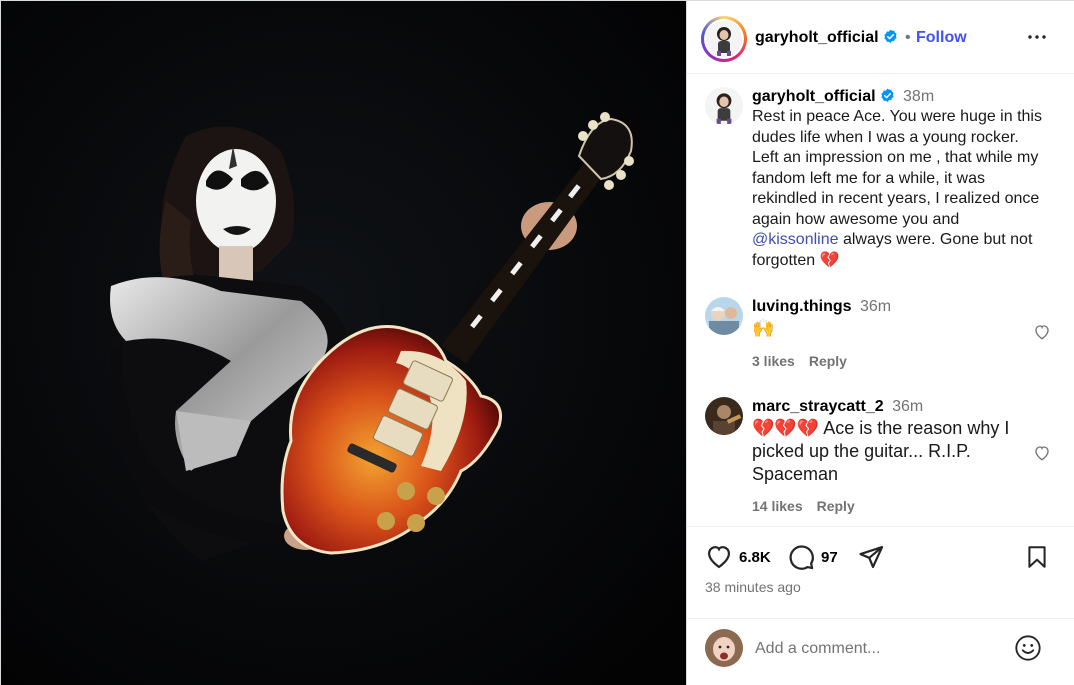 The width and height of the screenshot is (1074, 685). I want to click on emoji-icon, so click(1028, 648).